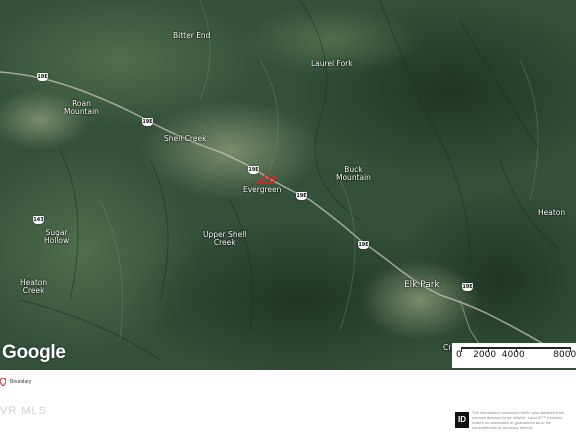 This screenshot has height=432, width=576. What do you see at coordinates (81, 107) in the screenshot?
I see `place-label-roan-mountain: Roan Mountain` at bounding box center [81, 107].